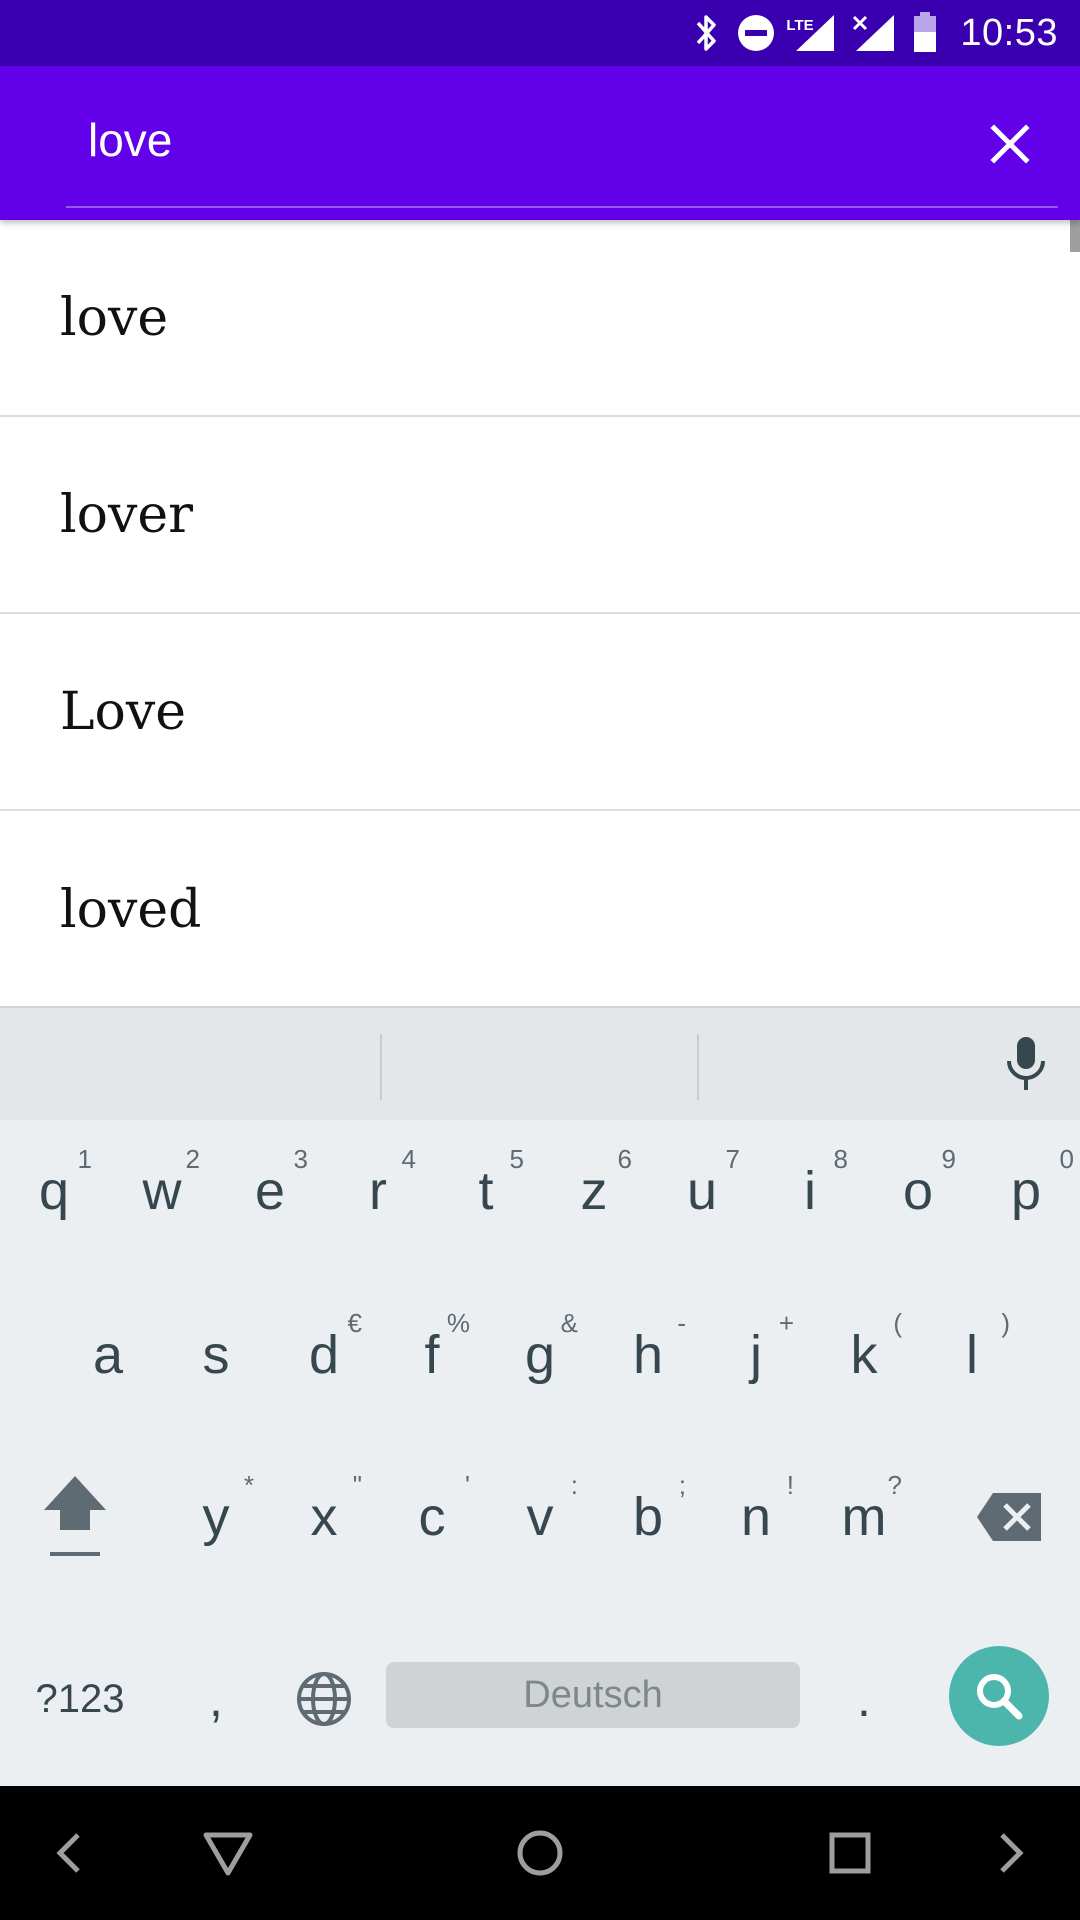 The image size is (1080, 1920). Describe the element at coordinates (756, 33) in the screenshot. I see `do-not-disturb-icon` at that location.